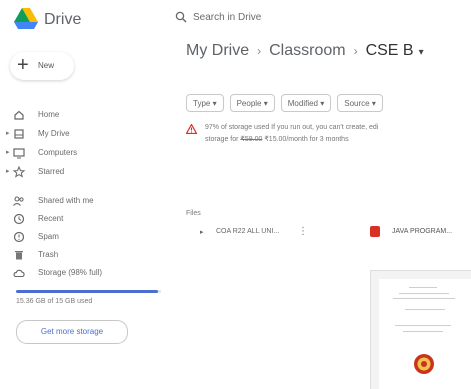 Image resolution: width=471 pixels, height=389 pixels. Describe the element at coordinates (193, 213) in the screenshot. I see `files-section-label: Files` at that location.